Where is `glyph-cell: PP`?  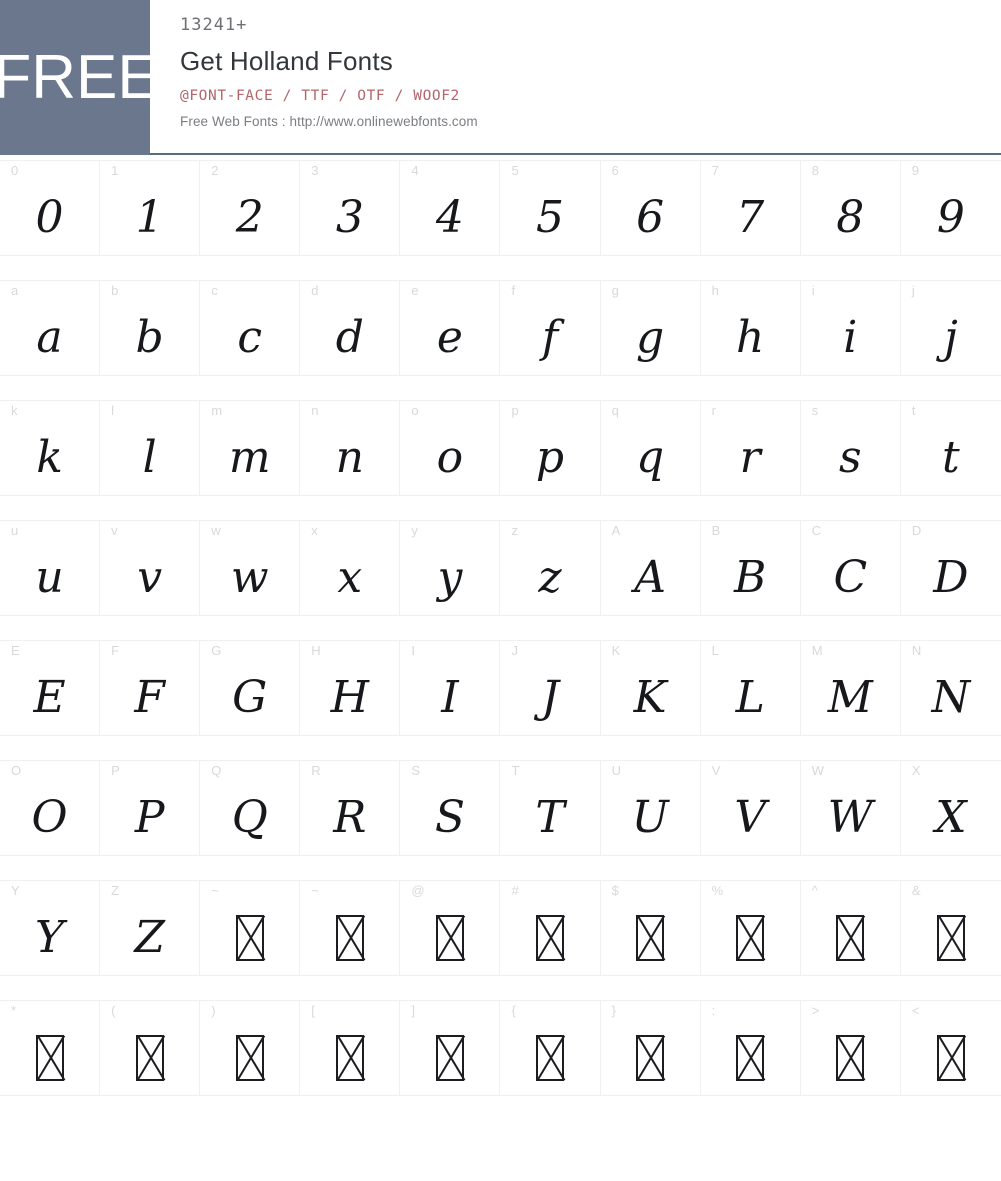
glyph-cell: PP is located at coordinates (150, 808).